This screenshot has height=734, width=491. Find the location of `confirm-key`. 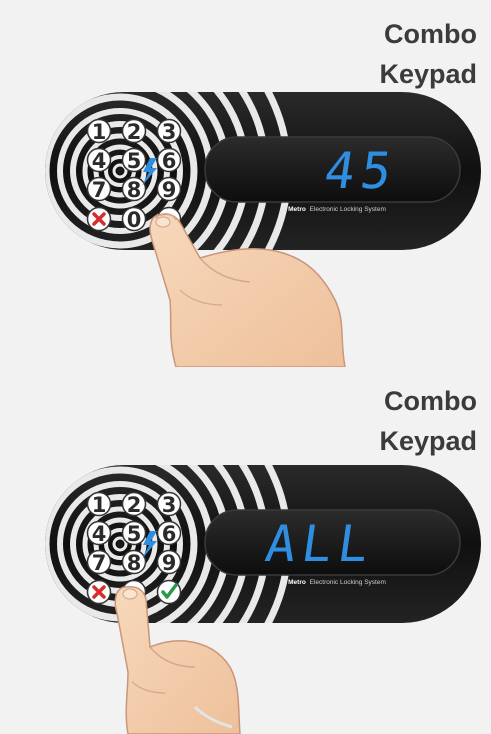

confirm-key is located at coordinates (169, 592).